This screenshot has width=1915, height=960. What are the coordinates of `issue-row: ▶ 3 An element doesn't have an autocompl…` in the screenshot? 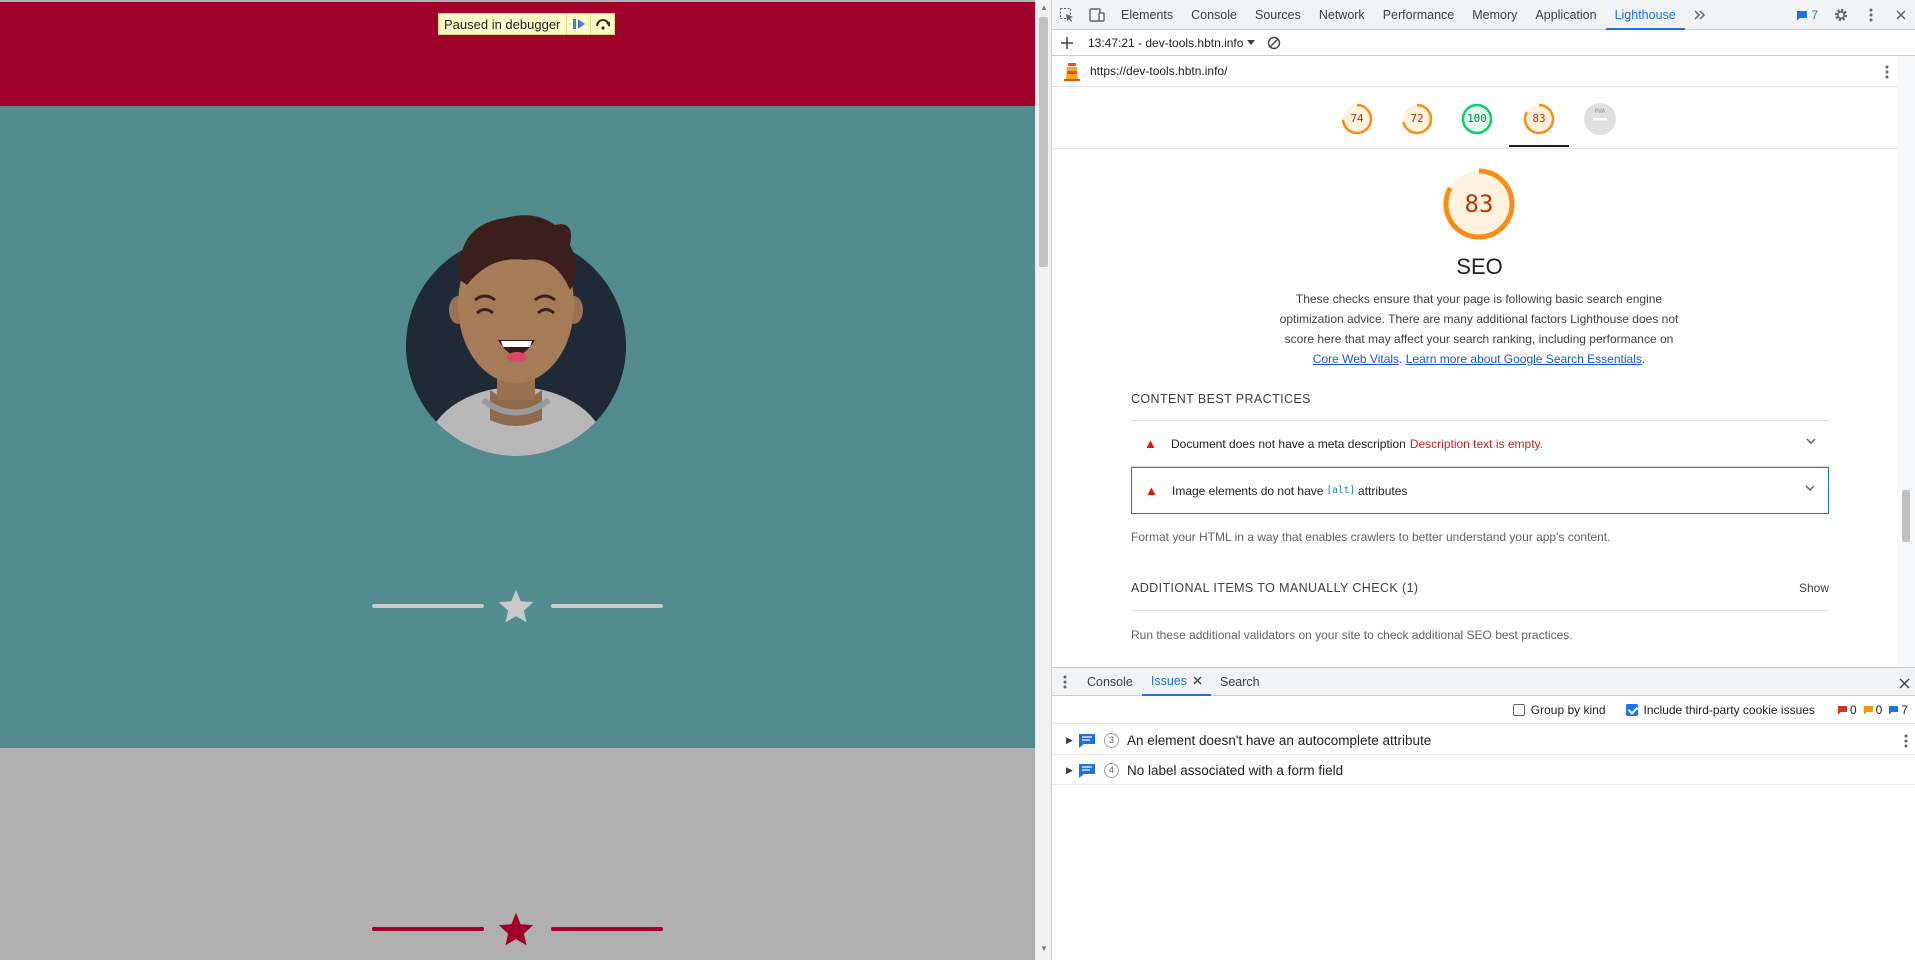 It's located at (1483, 741).